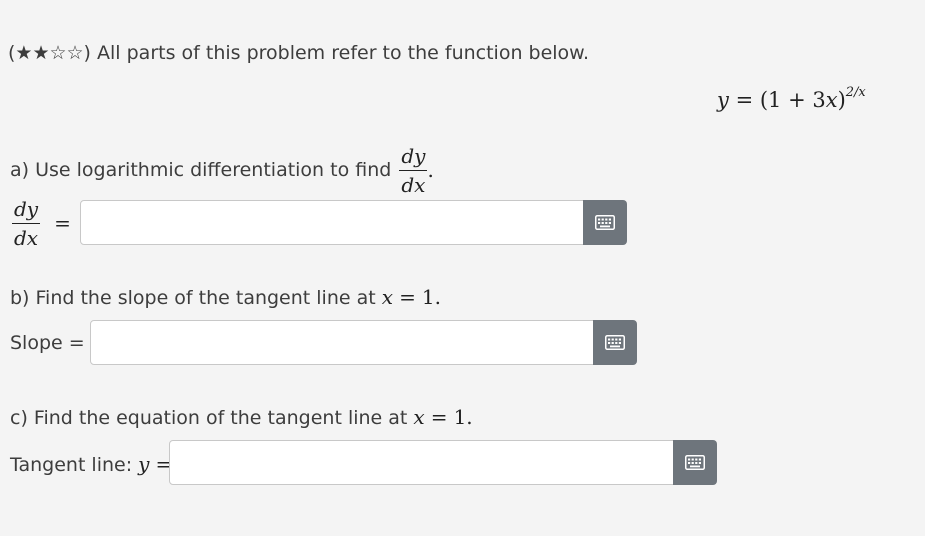  What do you see at coordinates (47, 343) in the screenshot?
I see `slope-label: Slope =` at bounding box center [47, 343].